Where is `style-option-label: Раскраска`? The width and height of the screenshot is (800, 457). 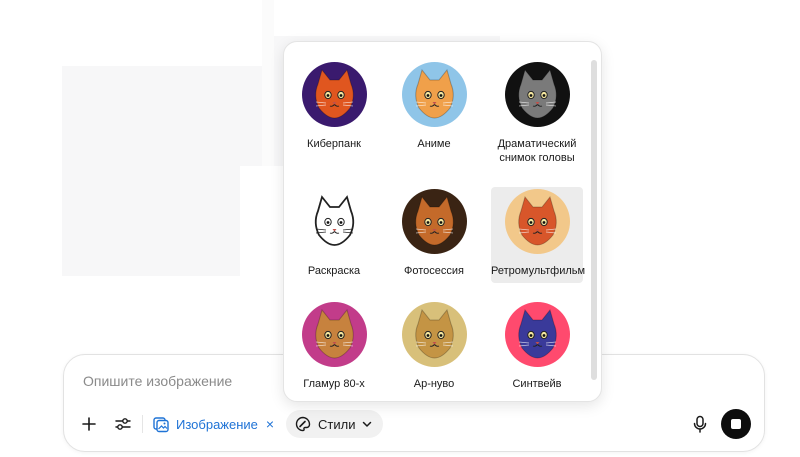 style-option-label: Раскраска is located at coordinates (334, 271).